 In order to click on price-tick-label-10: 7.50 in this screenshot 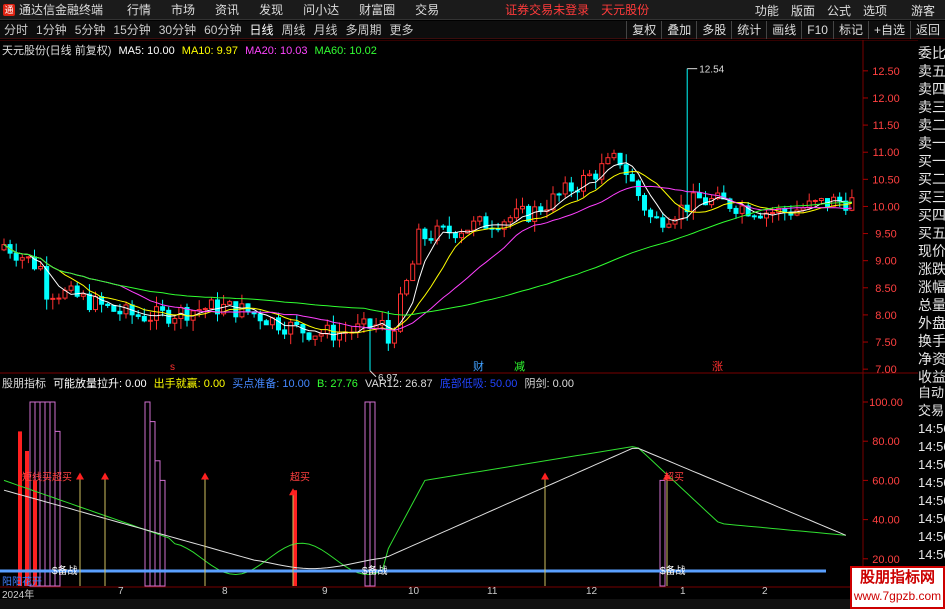, I will do `click(885, 343)`.